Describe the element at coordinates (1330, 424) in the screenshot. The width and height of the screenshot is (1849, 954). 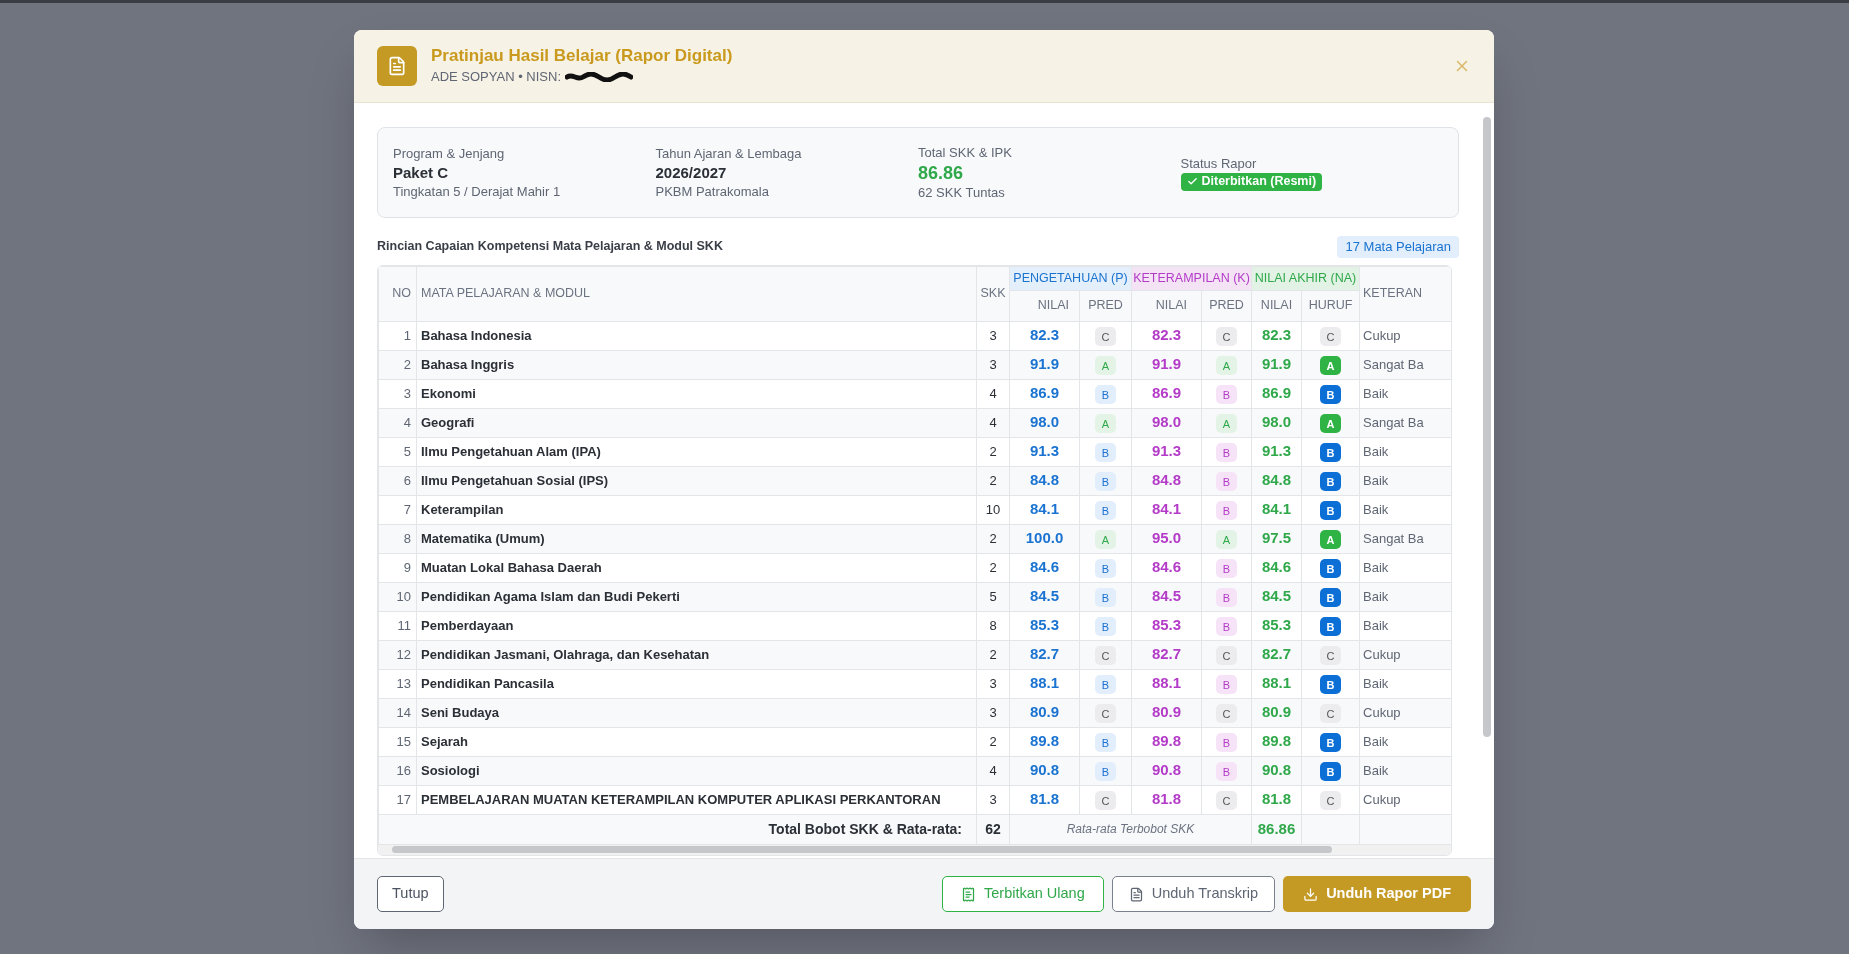
I see `grade-badge: A` at that location.